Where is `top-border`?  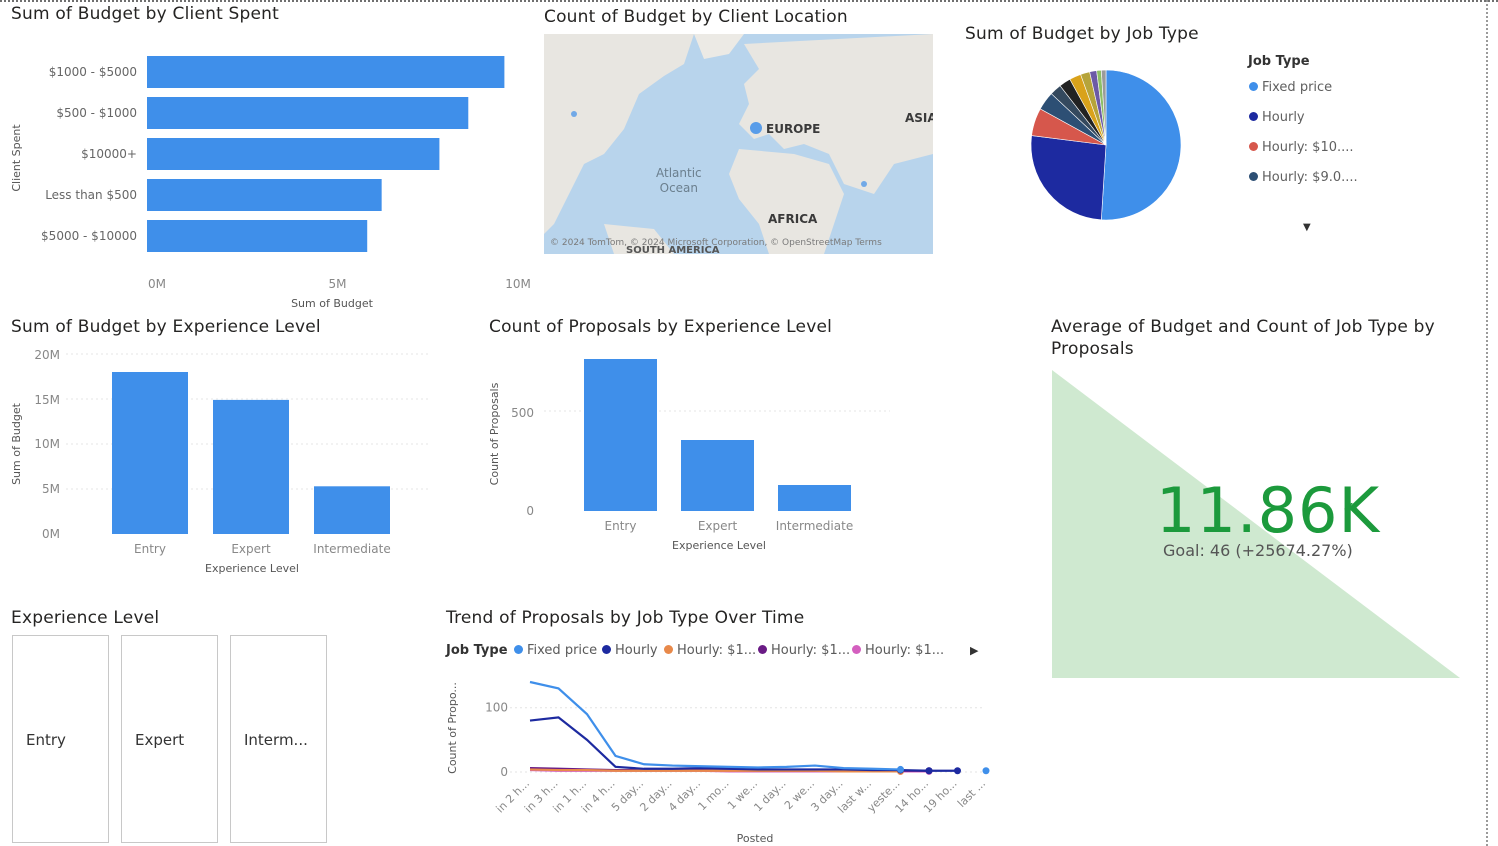 top-border is located at coordinates (749, 1).